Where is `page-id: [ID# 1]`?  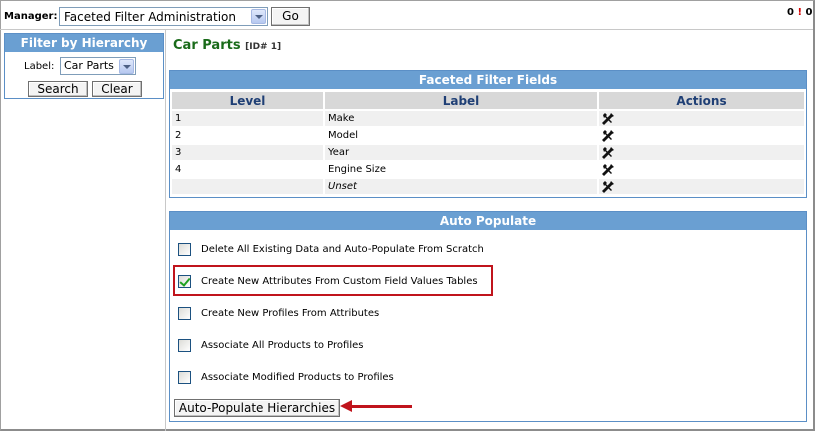
page-id: [ID# 1] is located at coordinates (263, 47).